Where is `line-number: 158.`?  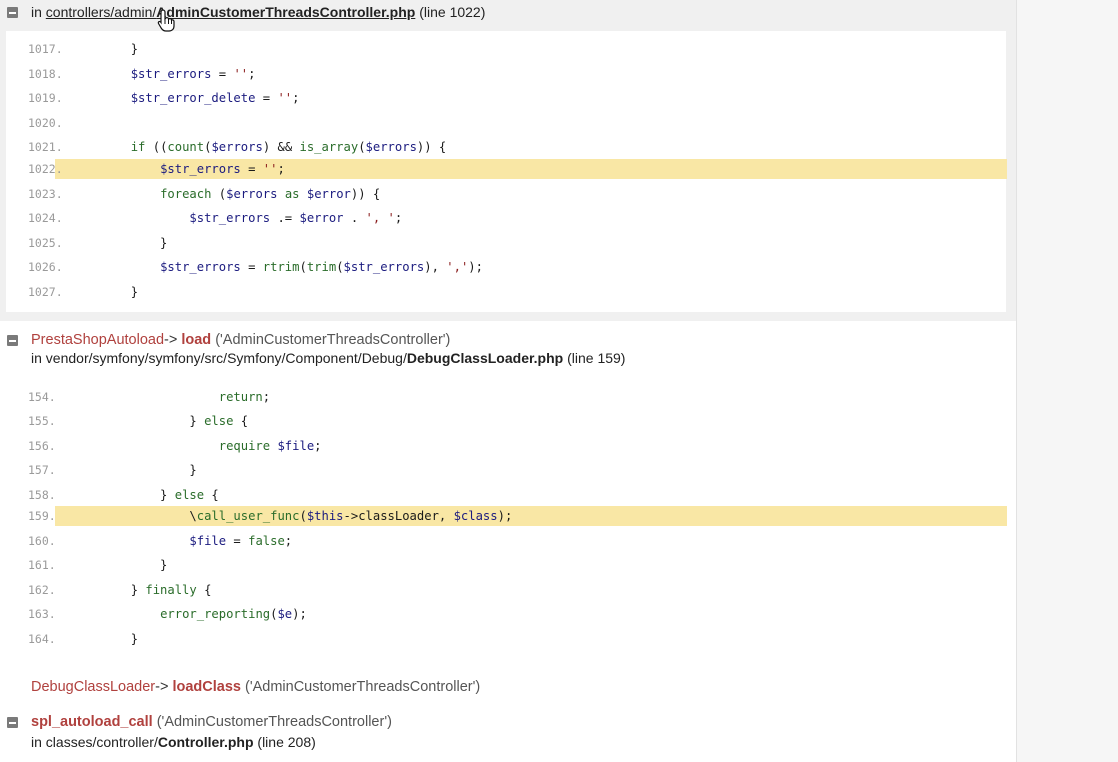 line-number: 158. is located at coordinates (42, 495).